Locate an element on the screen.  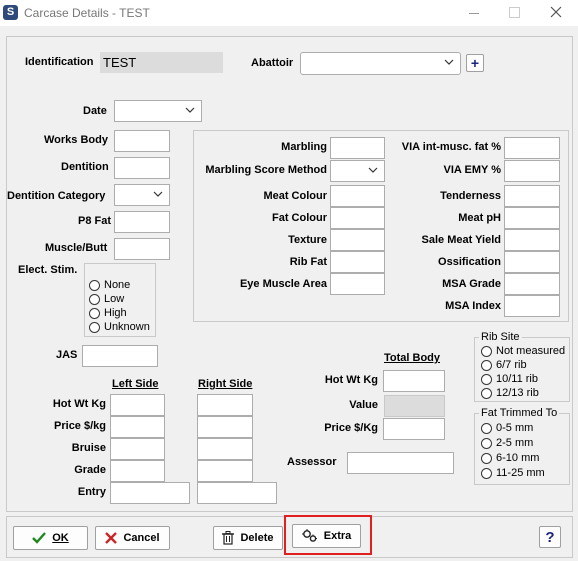
assessor-input is located at coordinates (400, 463).